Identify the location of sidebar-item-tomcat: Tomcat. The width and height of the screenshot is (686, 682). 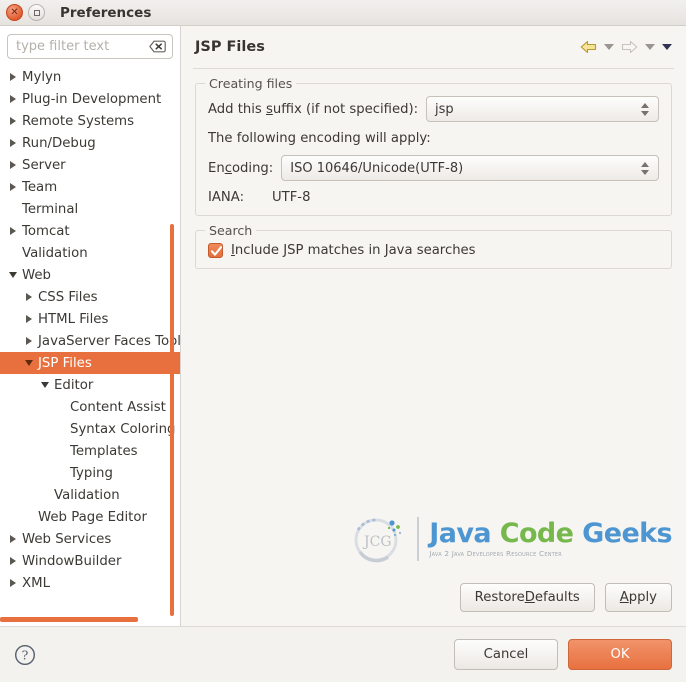
(90, 231).